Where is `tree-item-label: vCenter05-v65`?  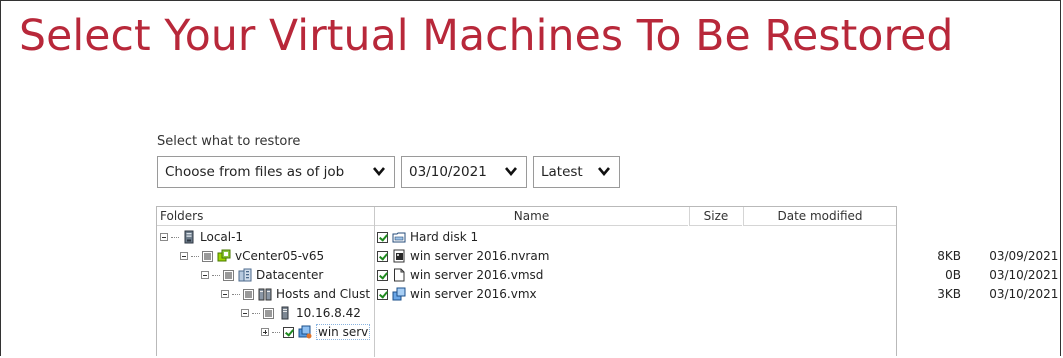 tree-item-label: vCenter05-v65 is located at coordinates (280, 256).